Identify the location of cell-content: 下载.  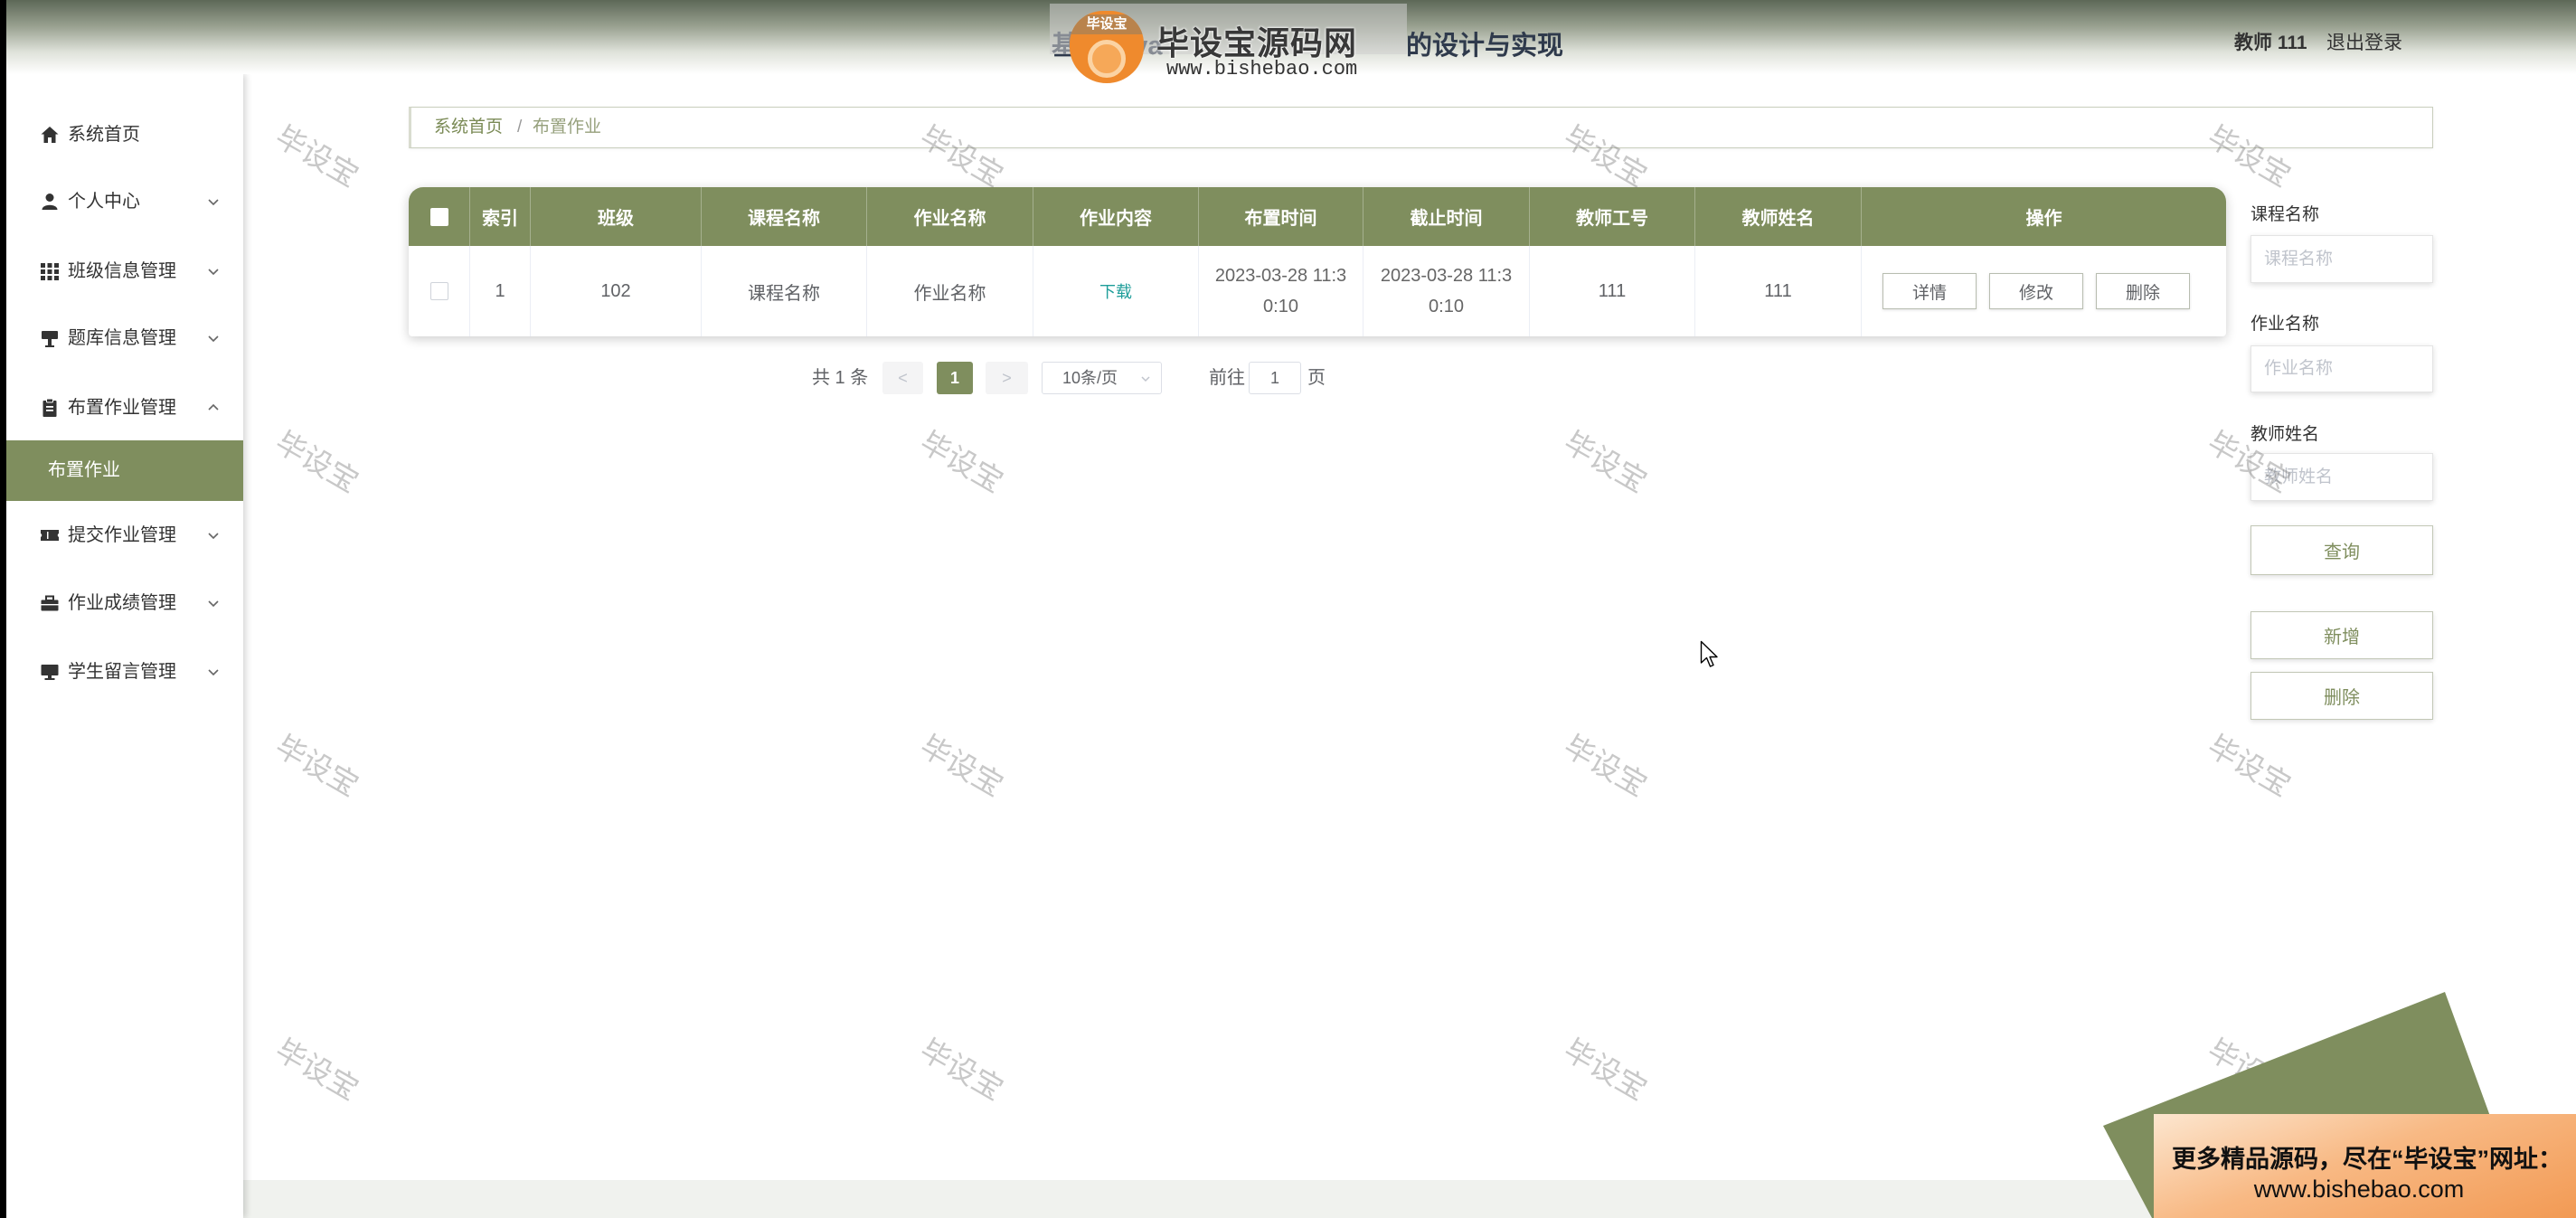
(1116, 291).